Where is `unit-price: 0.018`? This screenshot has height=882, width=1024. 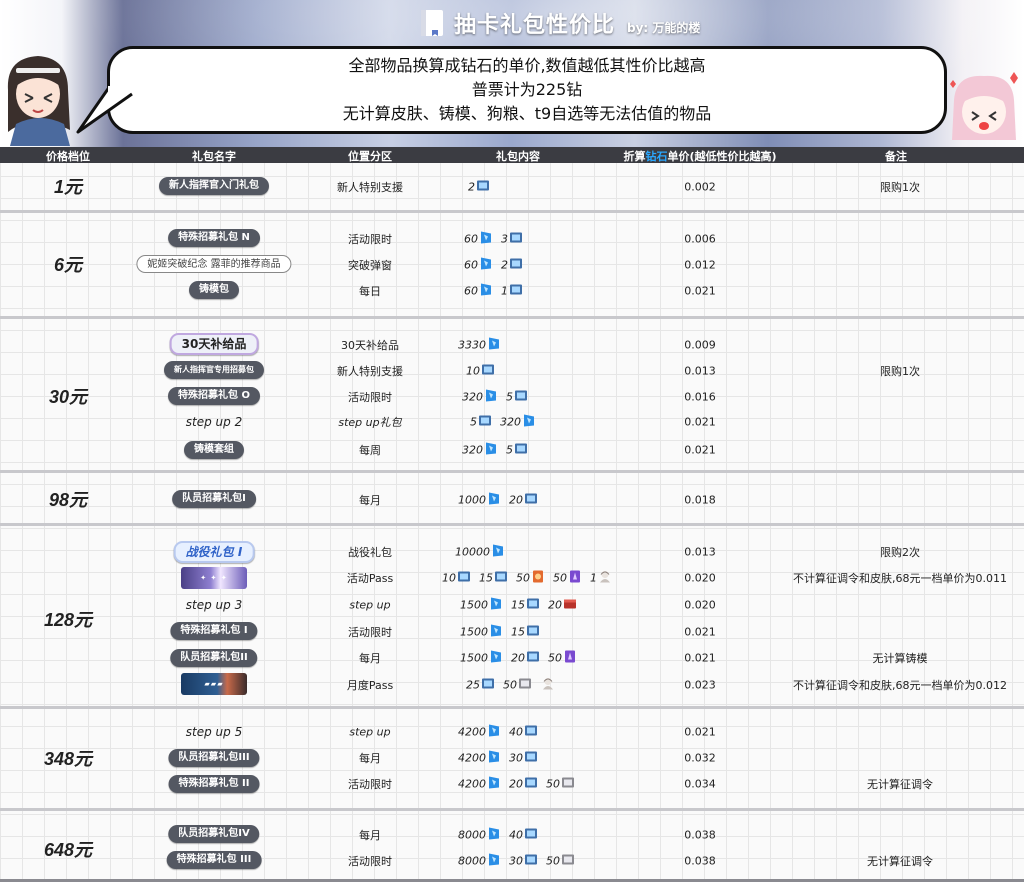
unit-price: 0.018 is located at coordinates (700, 500).